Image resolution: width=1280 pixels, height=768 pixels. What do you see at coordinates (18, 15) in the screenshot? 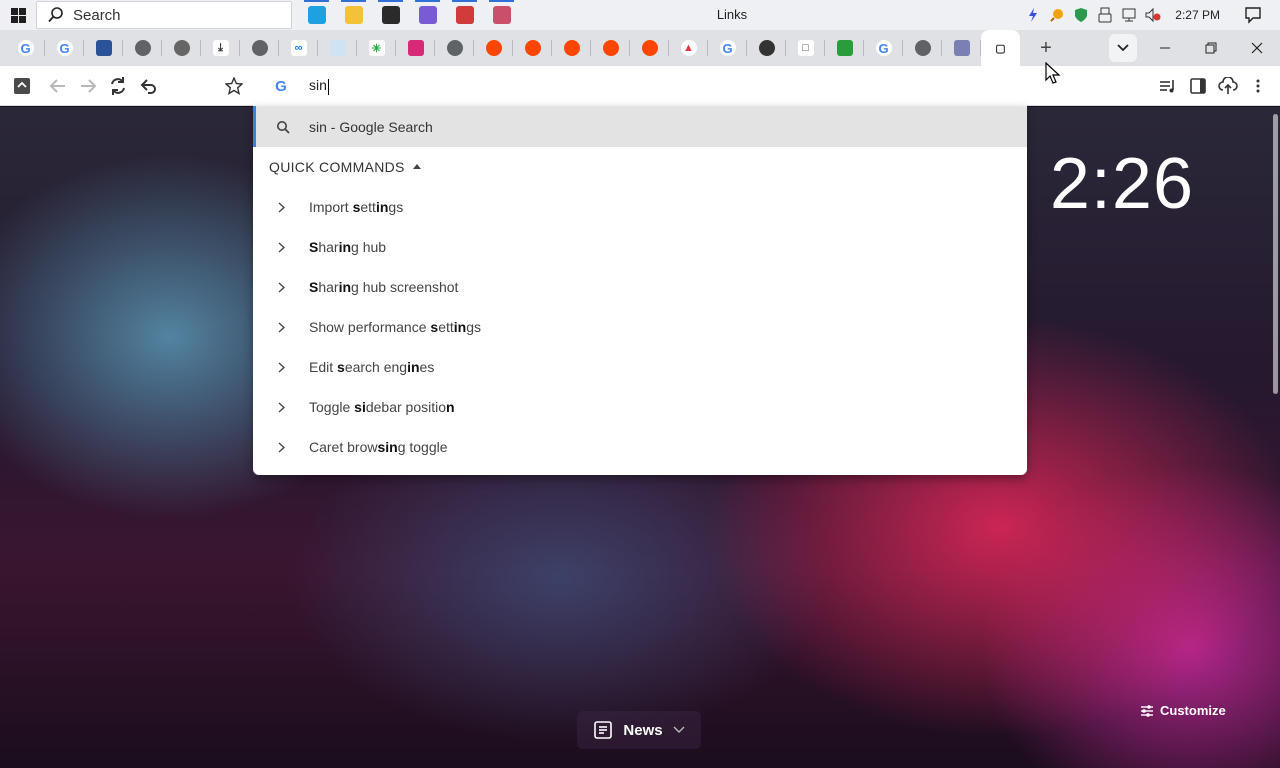
I see `start-button` at bounding box center [18, 15].